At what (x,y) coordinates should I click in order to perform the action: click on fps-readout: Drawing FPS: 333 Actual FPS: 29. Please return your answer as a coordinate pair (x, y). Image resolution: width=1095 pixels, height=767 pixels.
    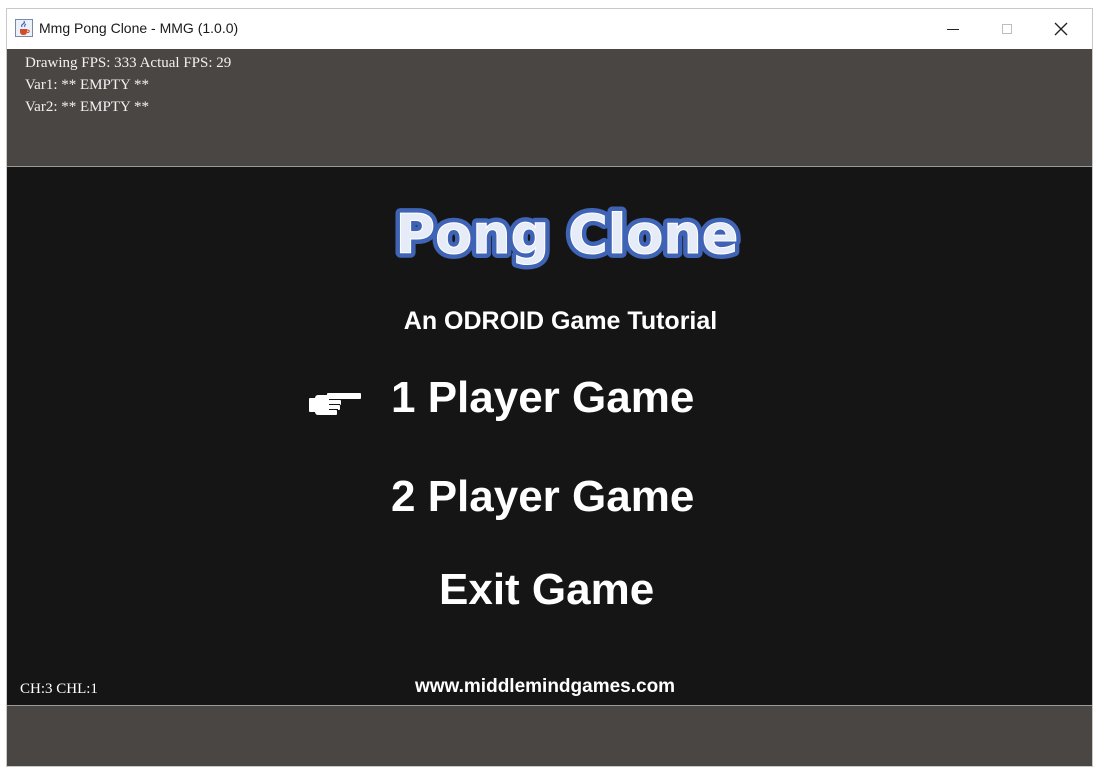
    Looking at the image, I should click on (128, 63).